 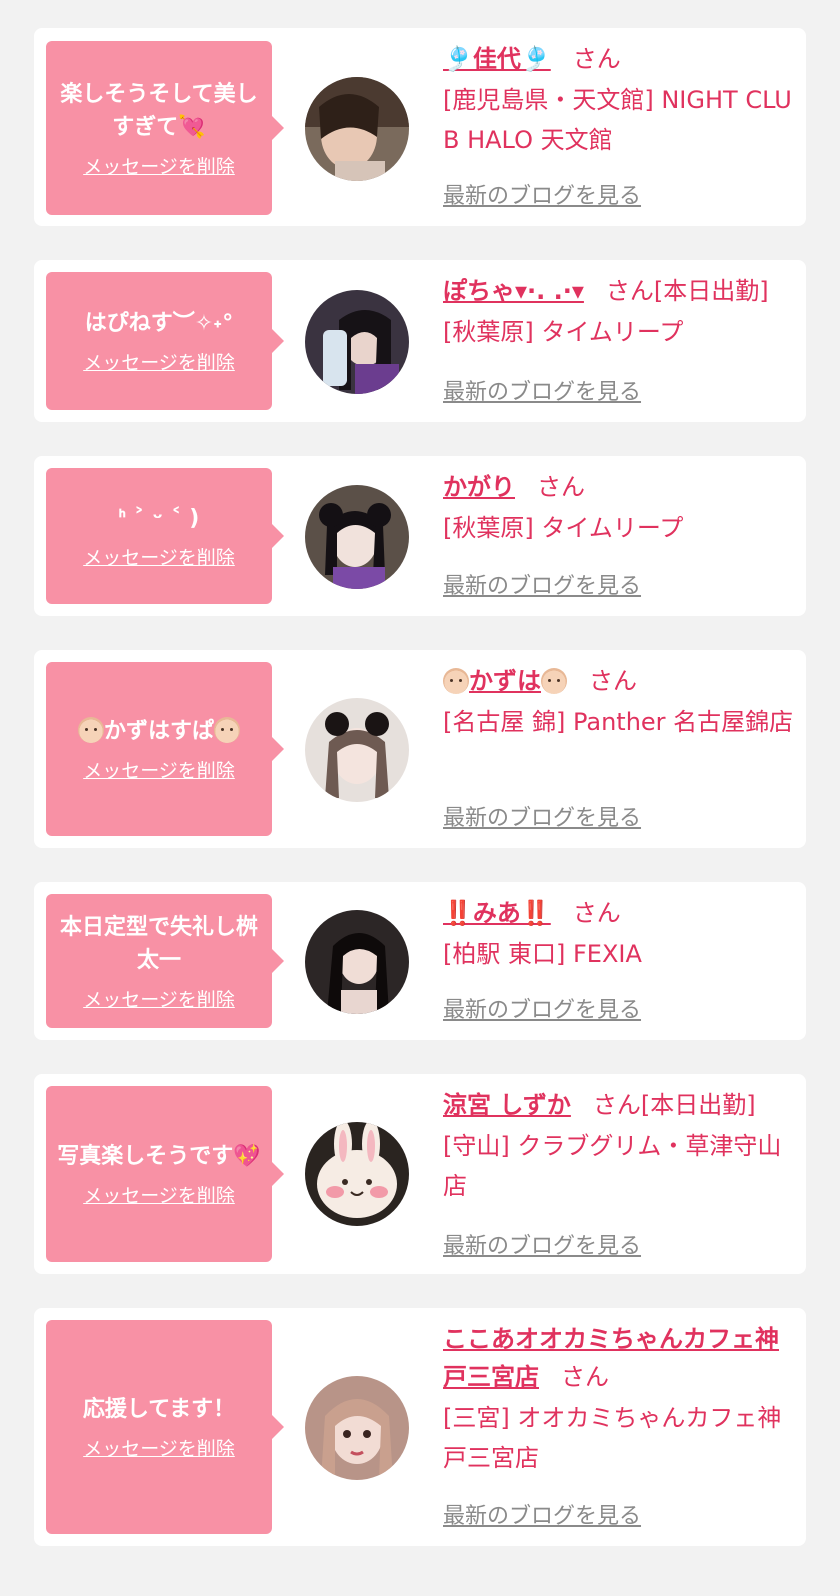 I want to click on cast-name-link: ここあオオカミちゃんカフェ神戸三宮店, so click(x=611, y=1358).